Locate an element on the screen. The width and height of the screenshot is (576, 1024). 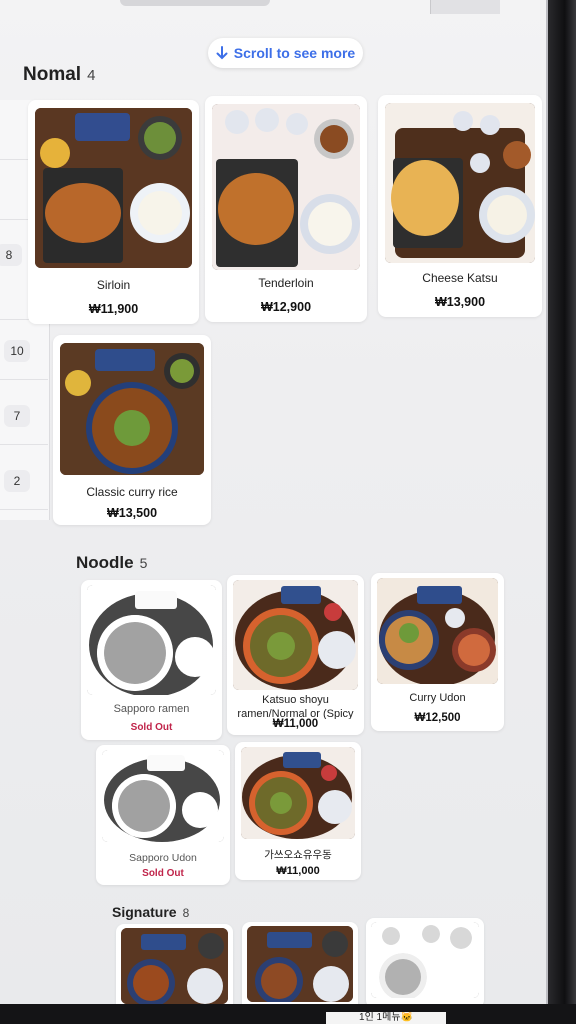
menu-card-curry-udon: Curry Udon ₩12,500 is located at coordinates (437, 652).